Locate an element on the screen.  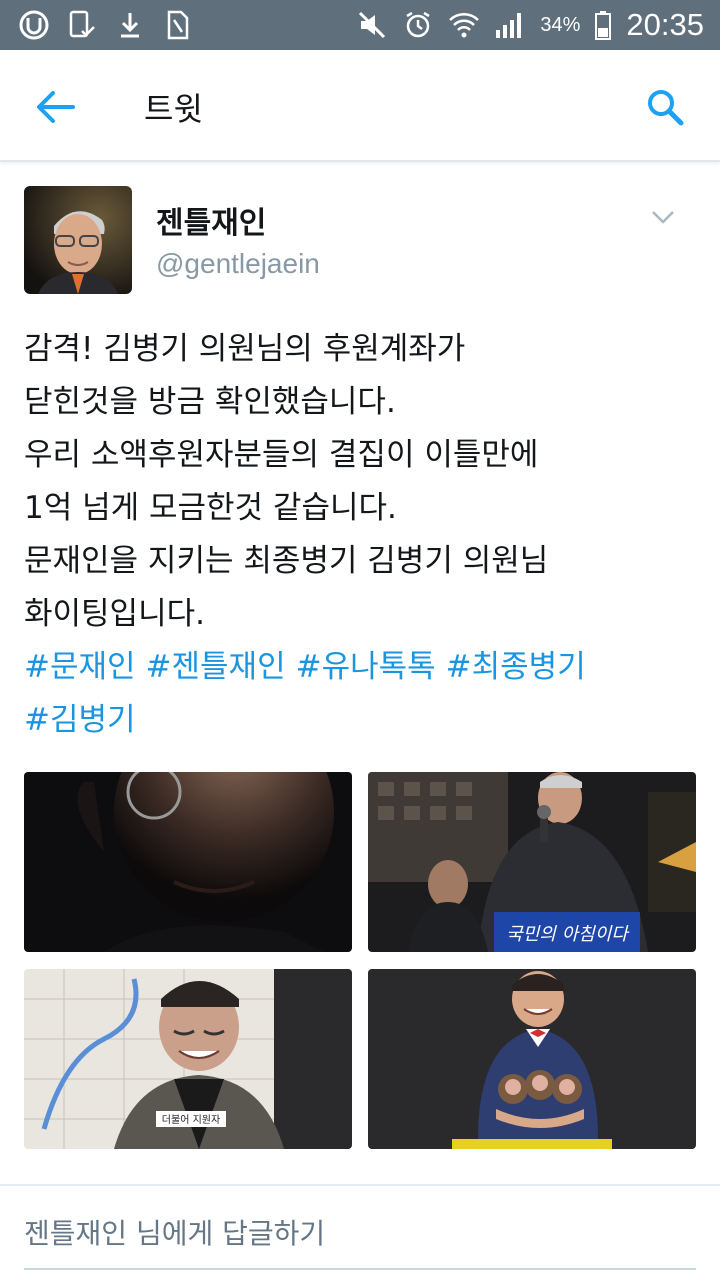
u-plus-icon is located at coordinates (34, 25).